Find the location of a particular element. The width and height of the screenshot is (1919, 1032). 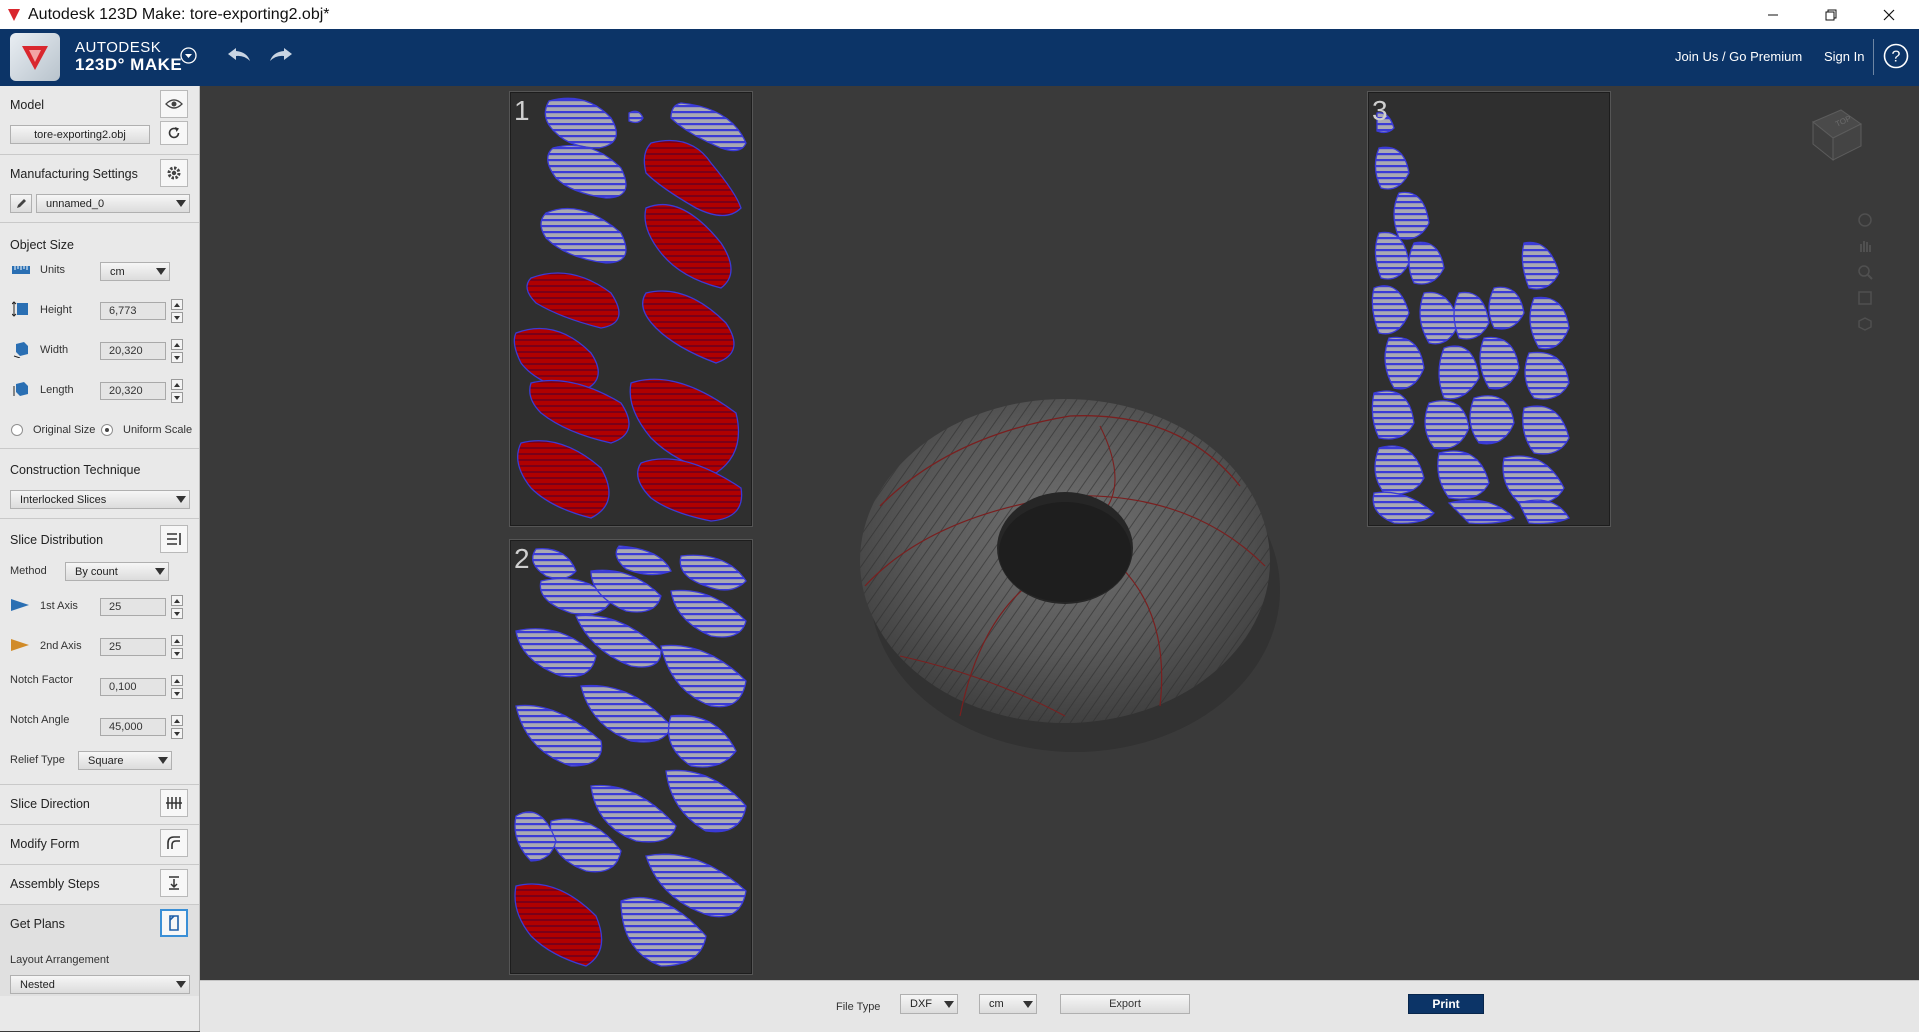

material-preset-dropdown: unnamed_0 is located at coordinates (113, 203).